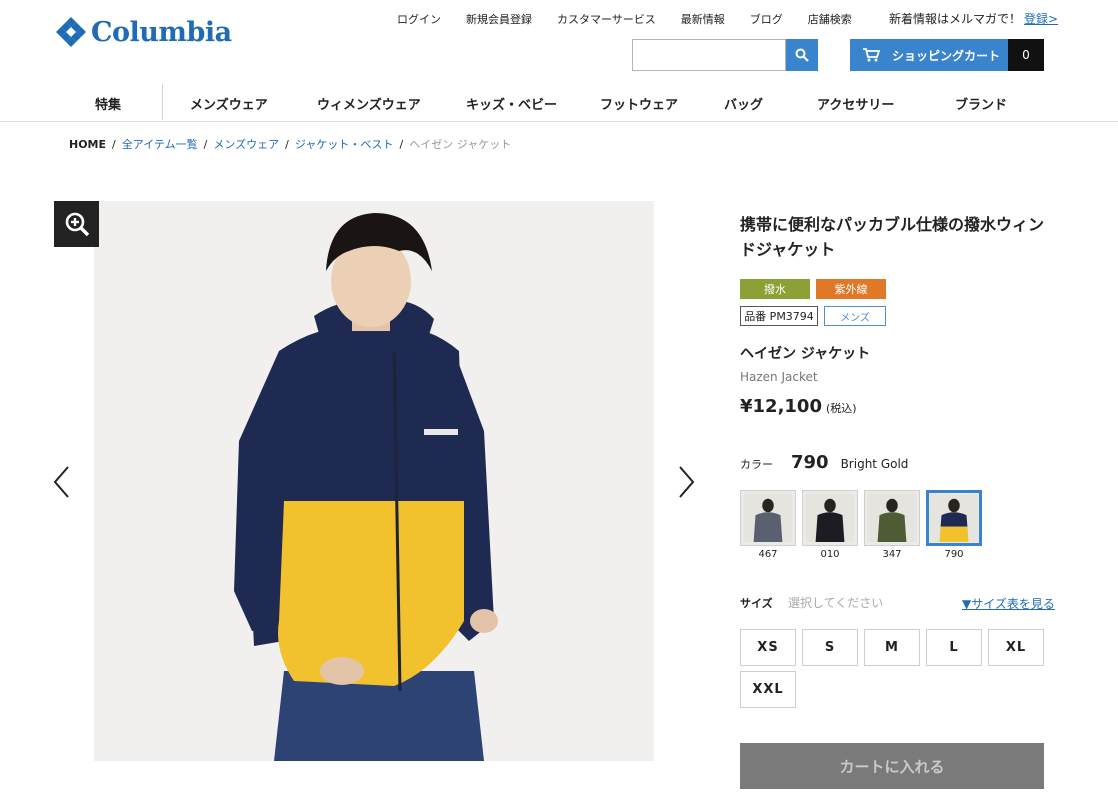 This screenshot has width=1118, height=808. I want to click on previous-image-arrow-icon, so click(62, 482).